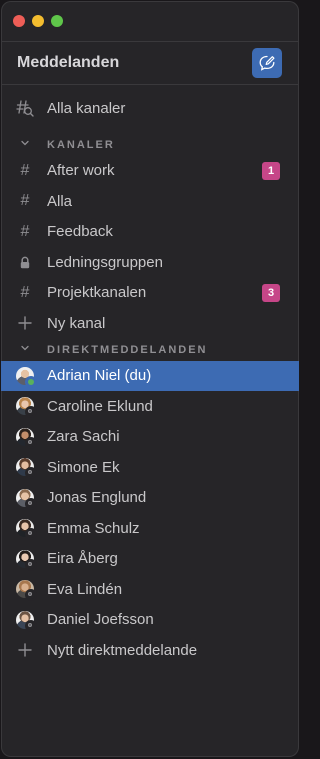 The image size is (320, 759). I want to click on dm-item-emma-schulz: Emma Schulz, so click(150, 528).